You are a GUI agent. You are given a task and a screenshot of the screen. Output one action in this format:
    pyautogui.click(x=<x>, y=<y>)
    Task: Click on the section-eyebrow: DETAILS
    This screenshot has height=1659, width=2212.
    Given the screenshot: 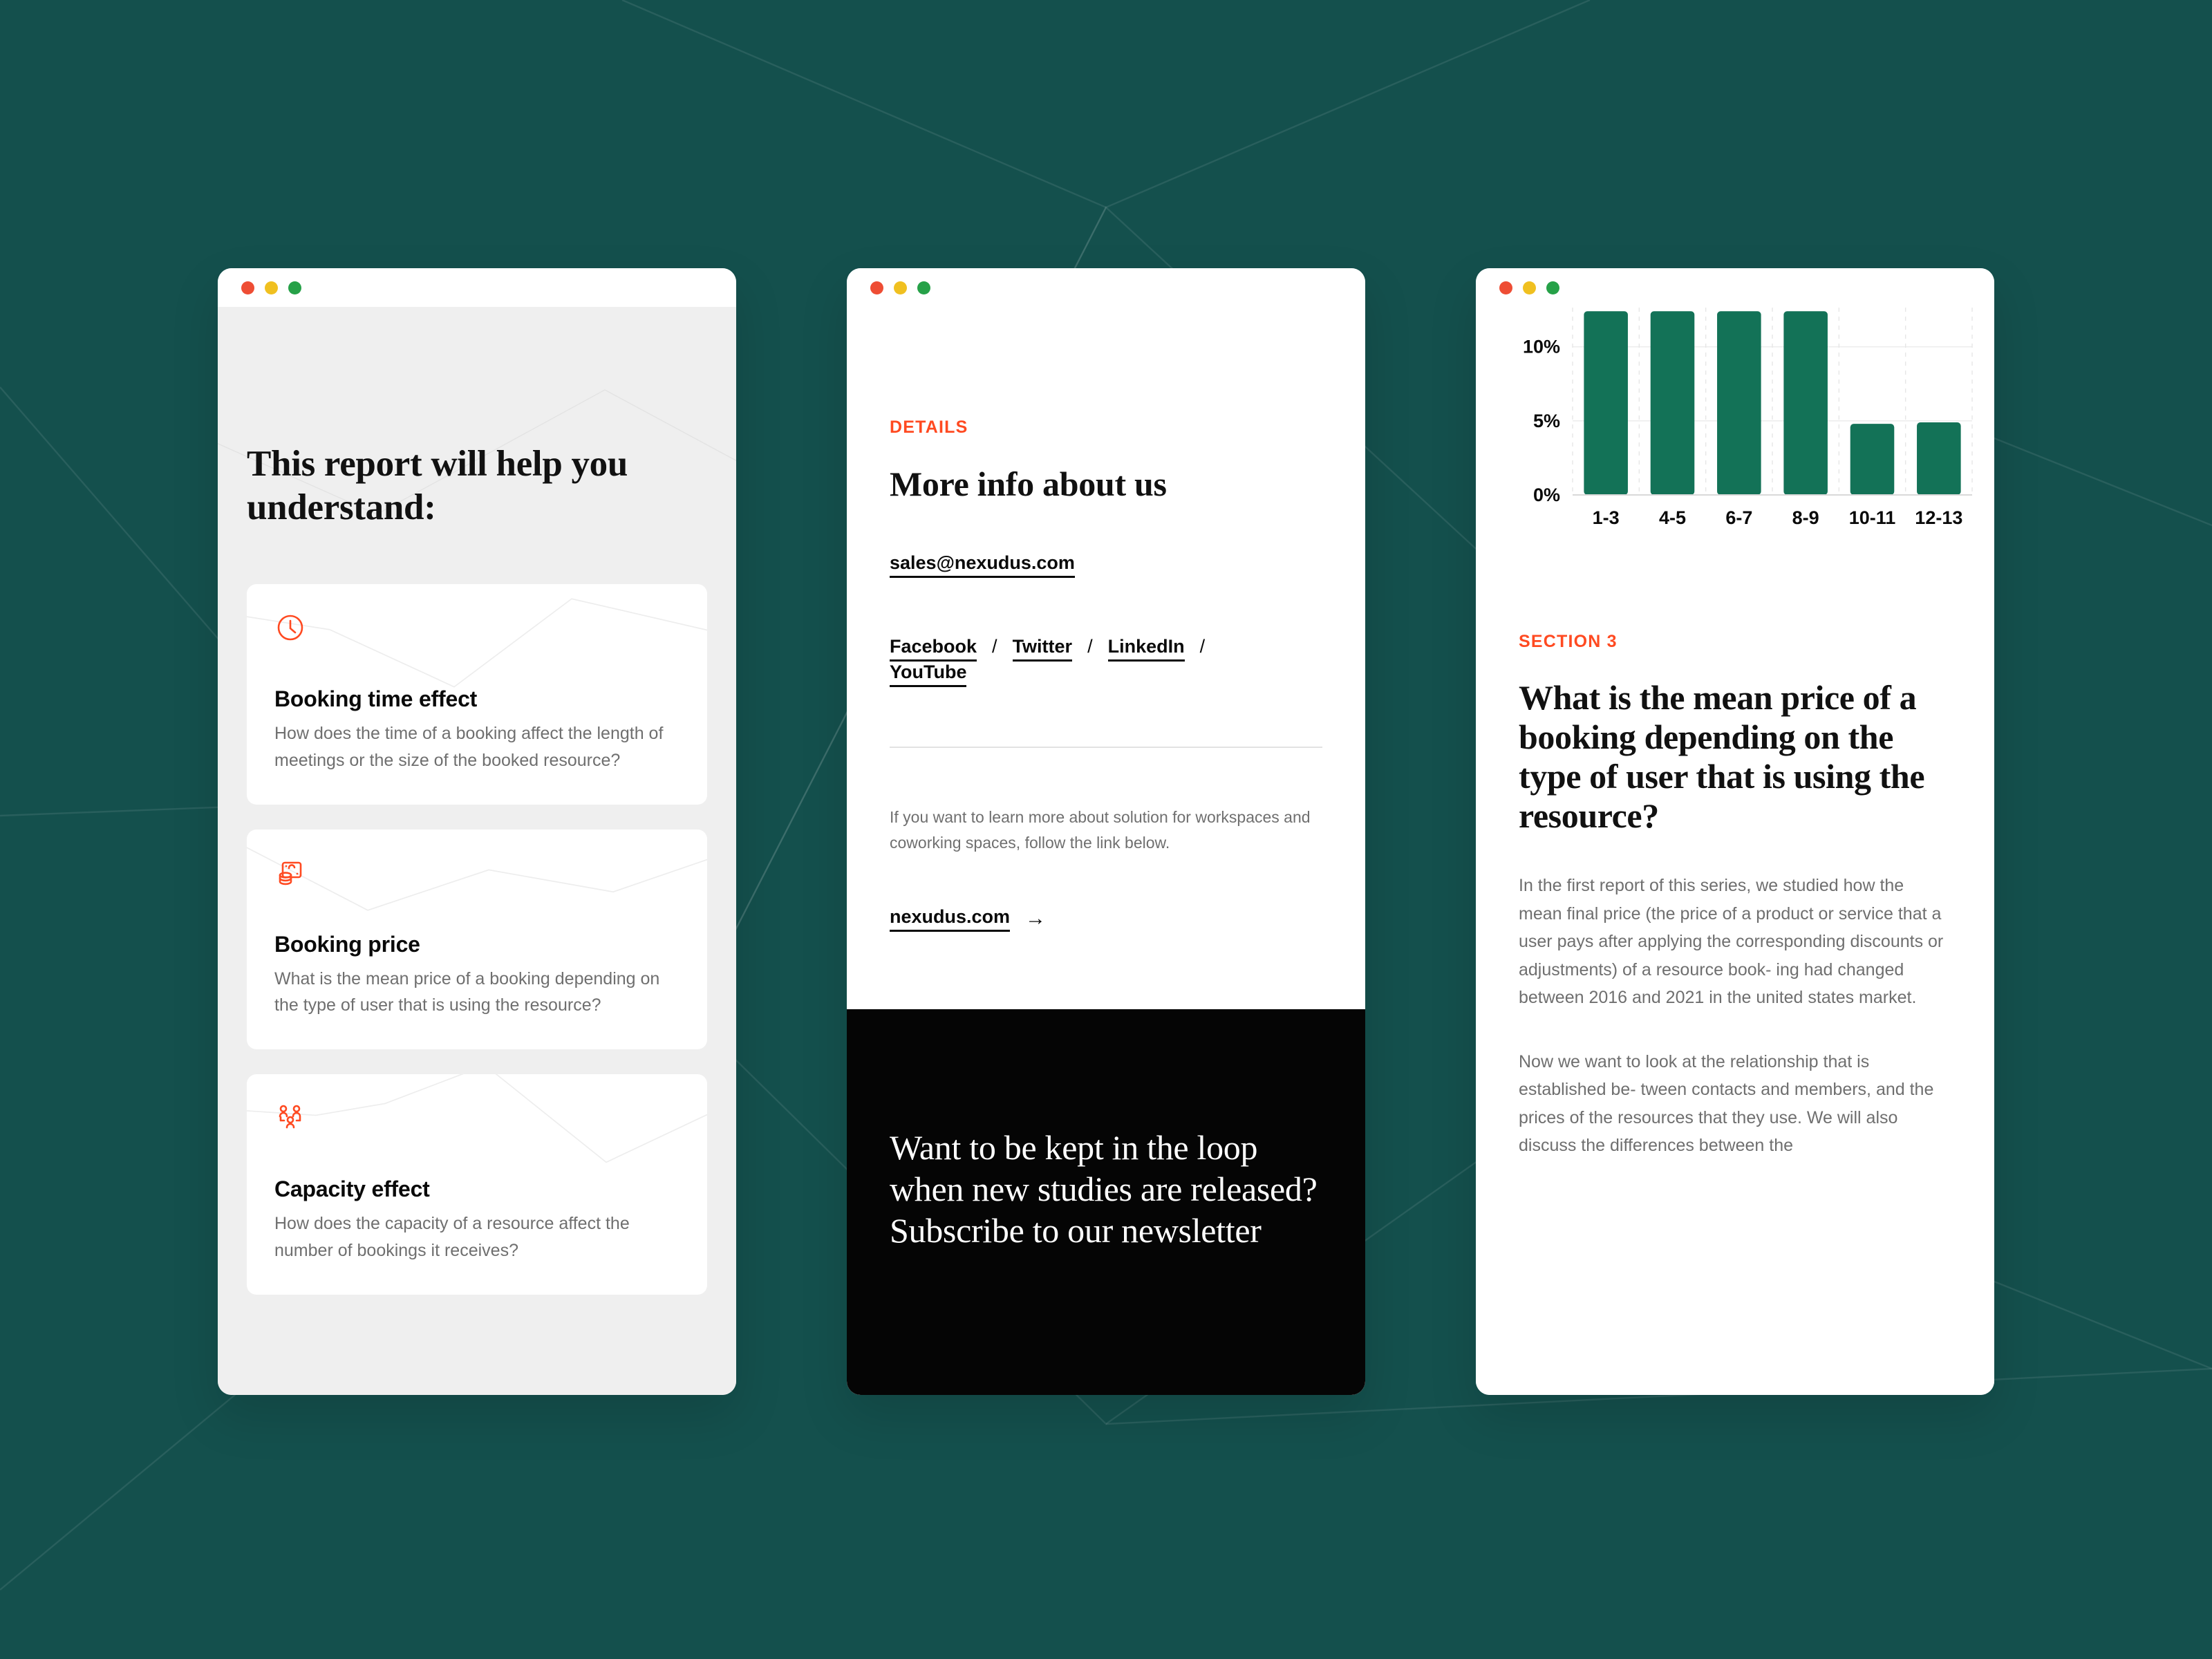 What is the action you would take?
    pyautogui.click(x=929, y=427)
    